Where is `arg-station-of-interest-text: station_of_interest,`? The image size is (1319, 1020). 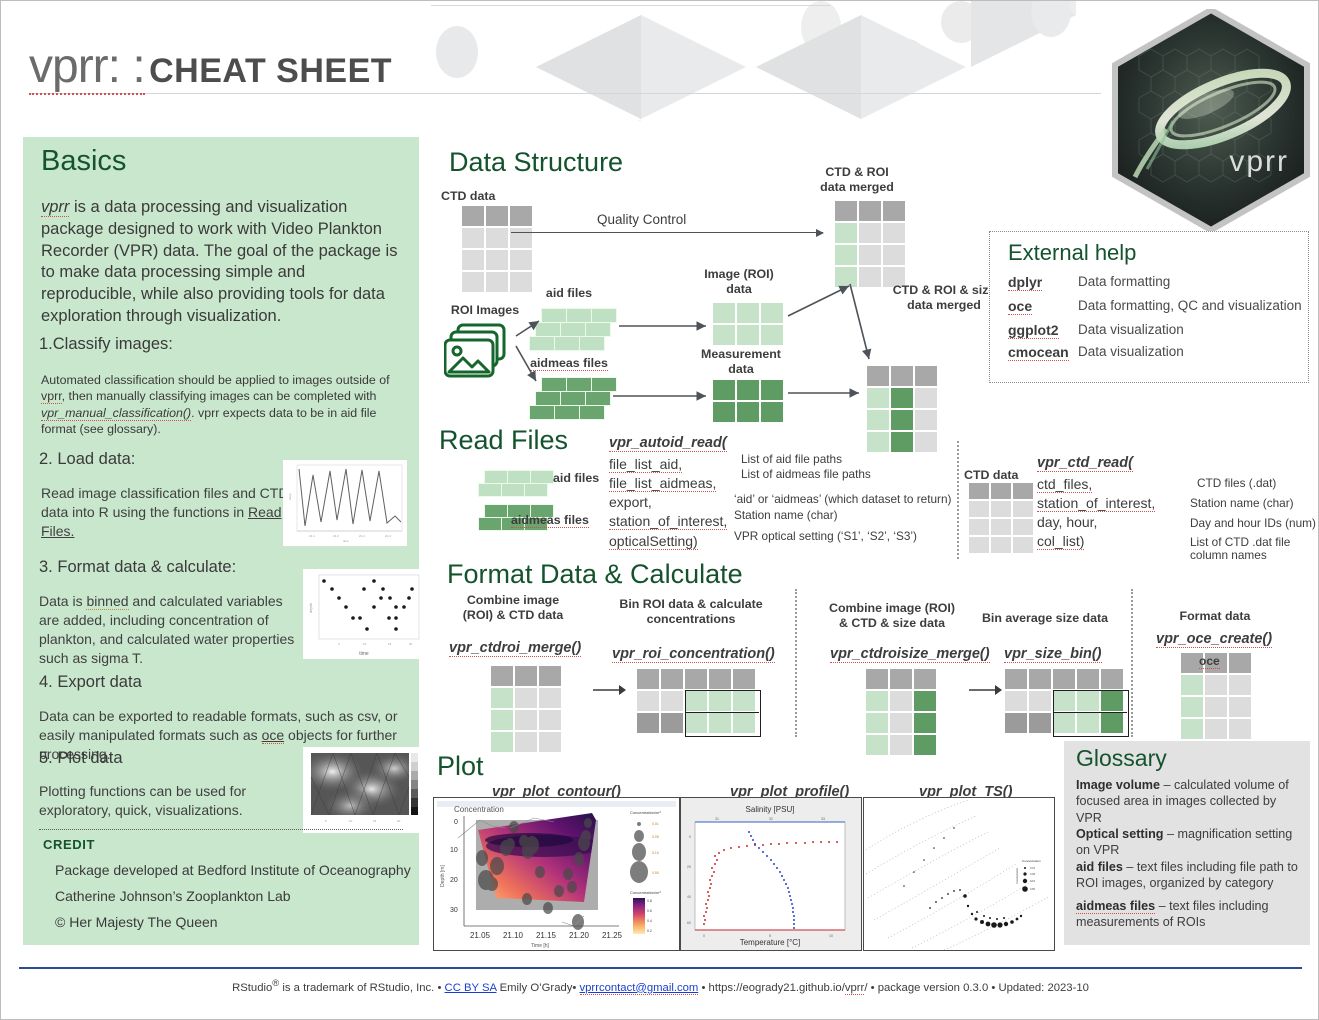 arg-station-of-interest-text: station_of_interest, is located at coordinates (668, 521).